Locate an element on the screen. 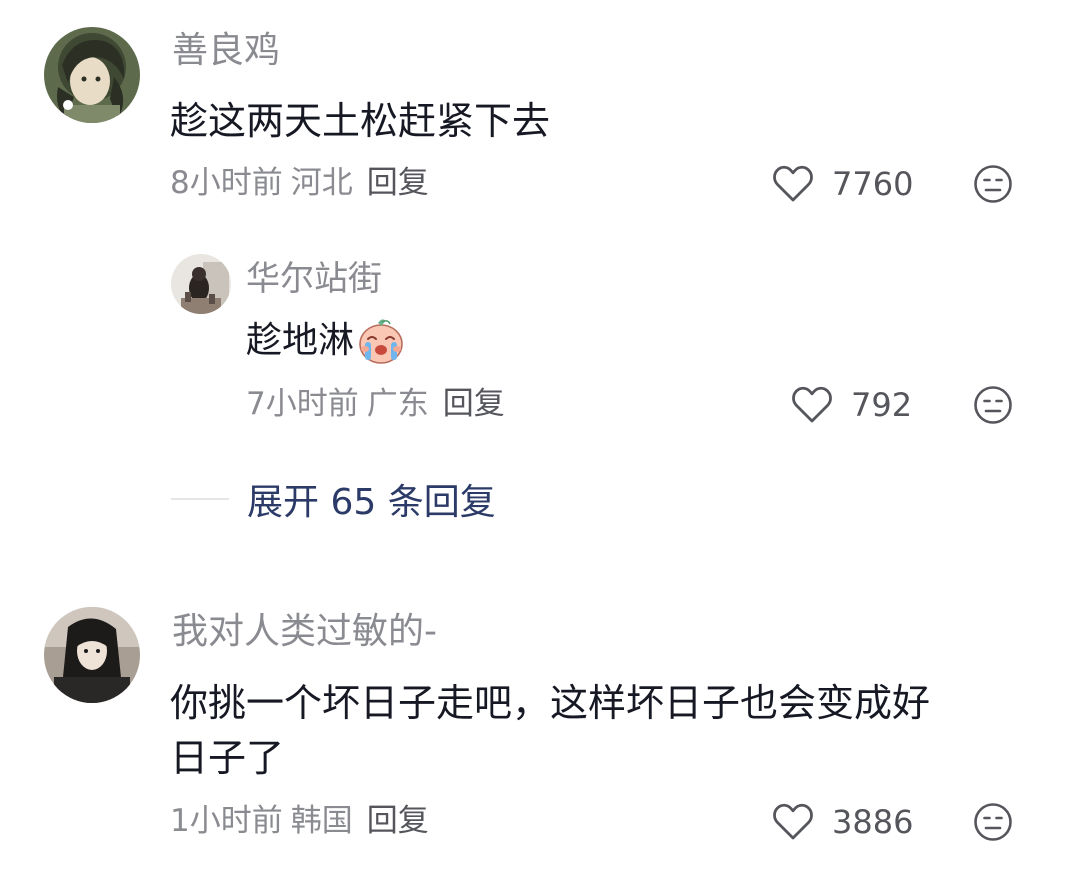 This screenshot has height=875, width=1079. comment-location: 河北 is located at coordinates (321, 183).